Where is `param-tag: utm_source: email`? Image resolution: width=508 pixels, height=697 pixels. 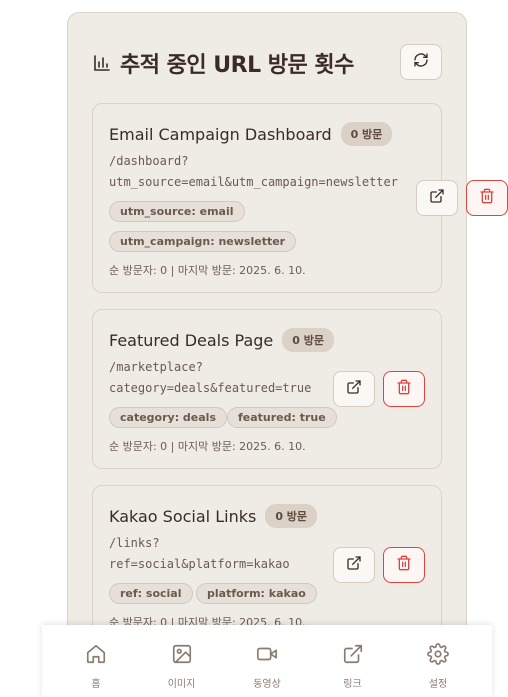 param-tag: utm_source: email is located at coordinates (177, 211).